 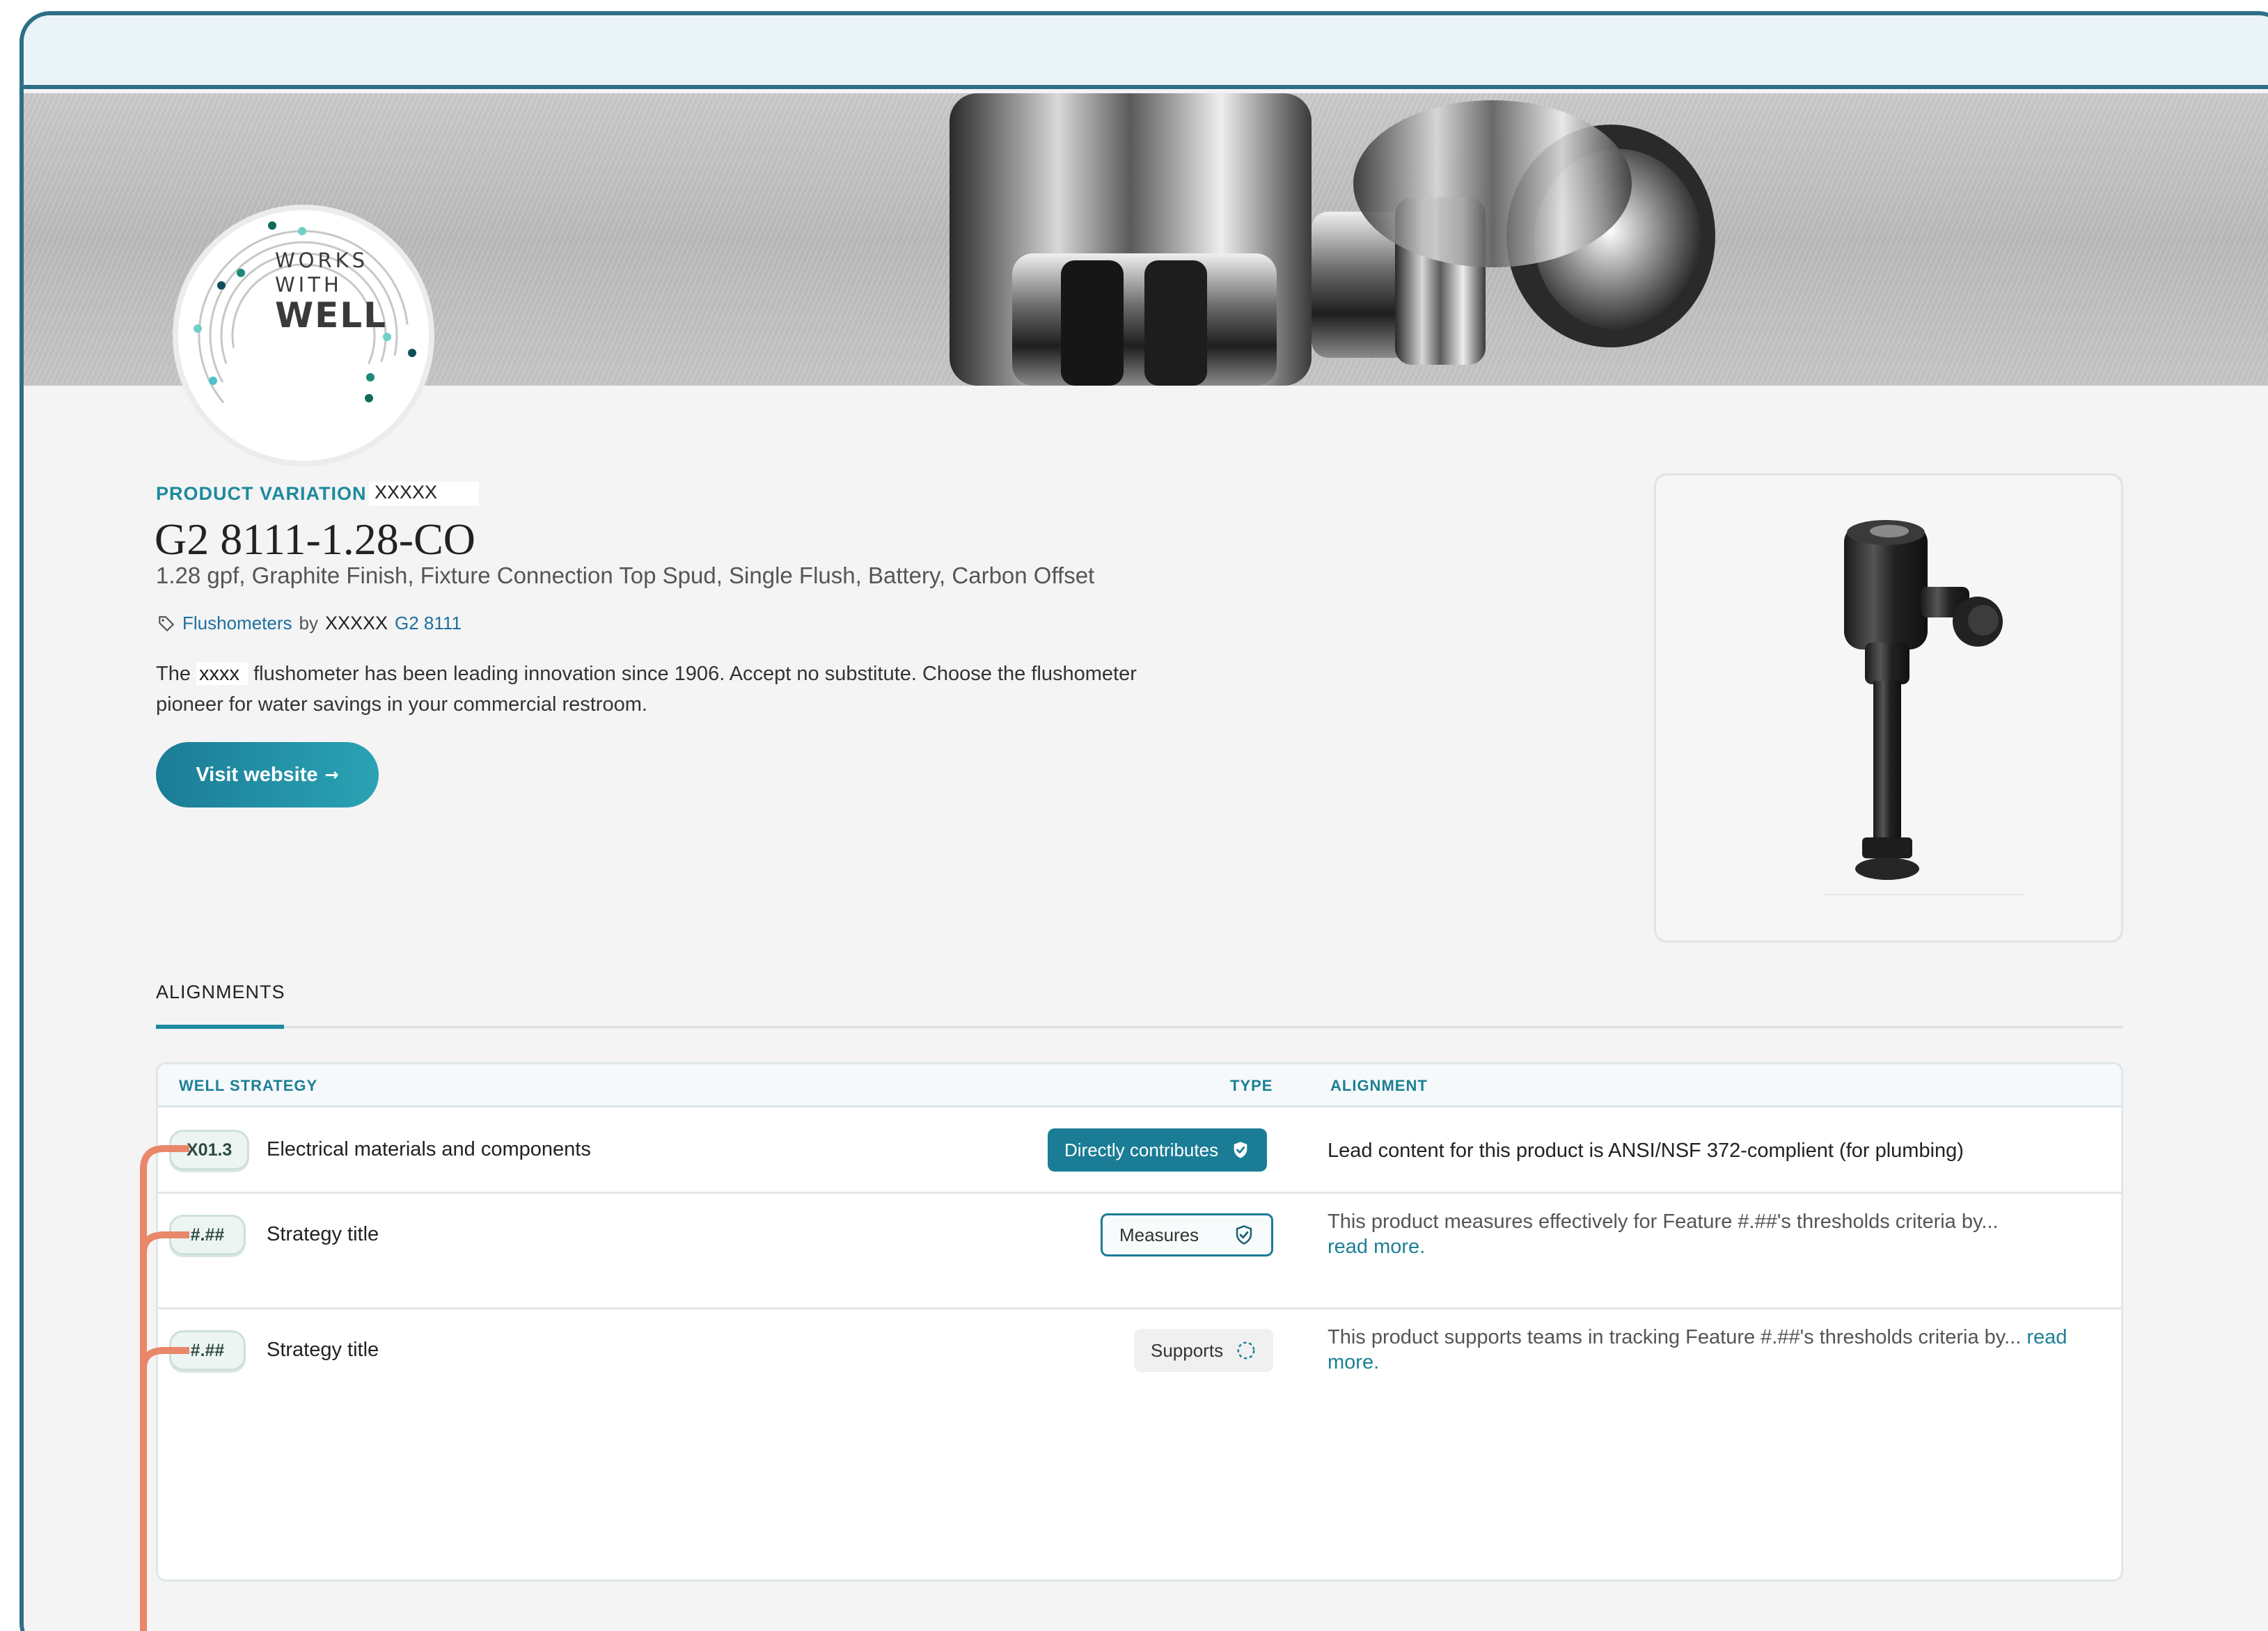 What do you see at coordinates (308, 285) in the screenshot?
I see `badge-line-2: WITH` at bounding box center [308, 285].